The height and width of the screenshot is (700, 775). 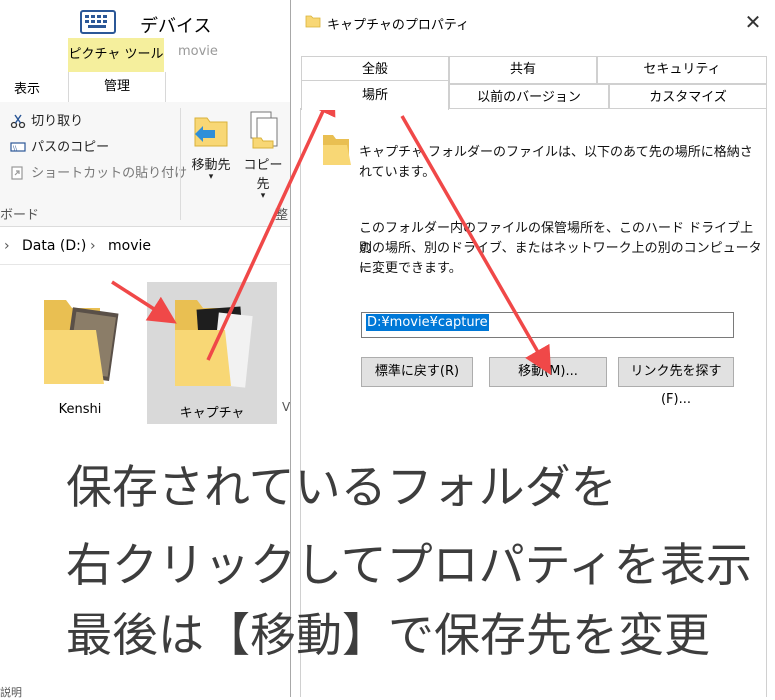 I want to click on tab-location: 場所, so click(x=375, y=95).